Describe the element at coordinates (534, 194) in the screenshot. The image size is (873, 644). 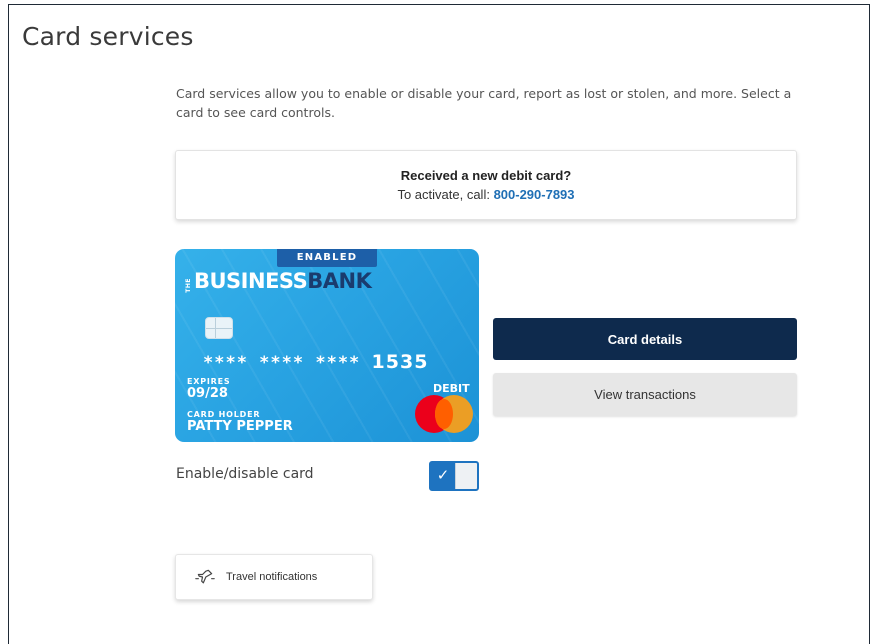
I see `activation-phone-link: 800-290-7893` at that location.